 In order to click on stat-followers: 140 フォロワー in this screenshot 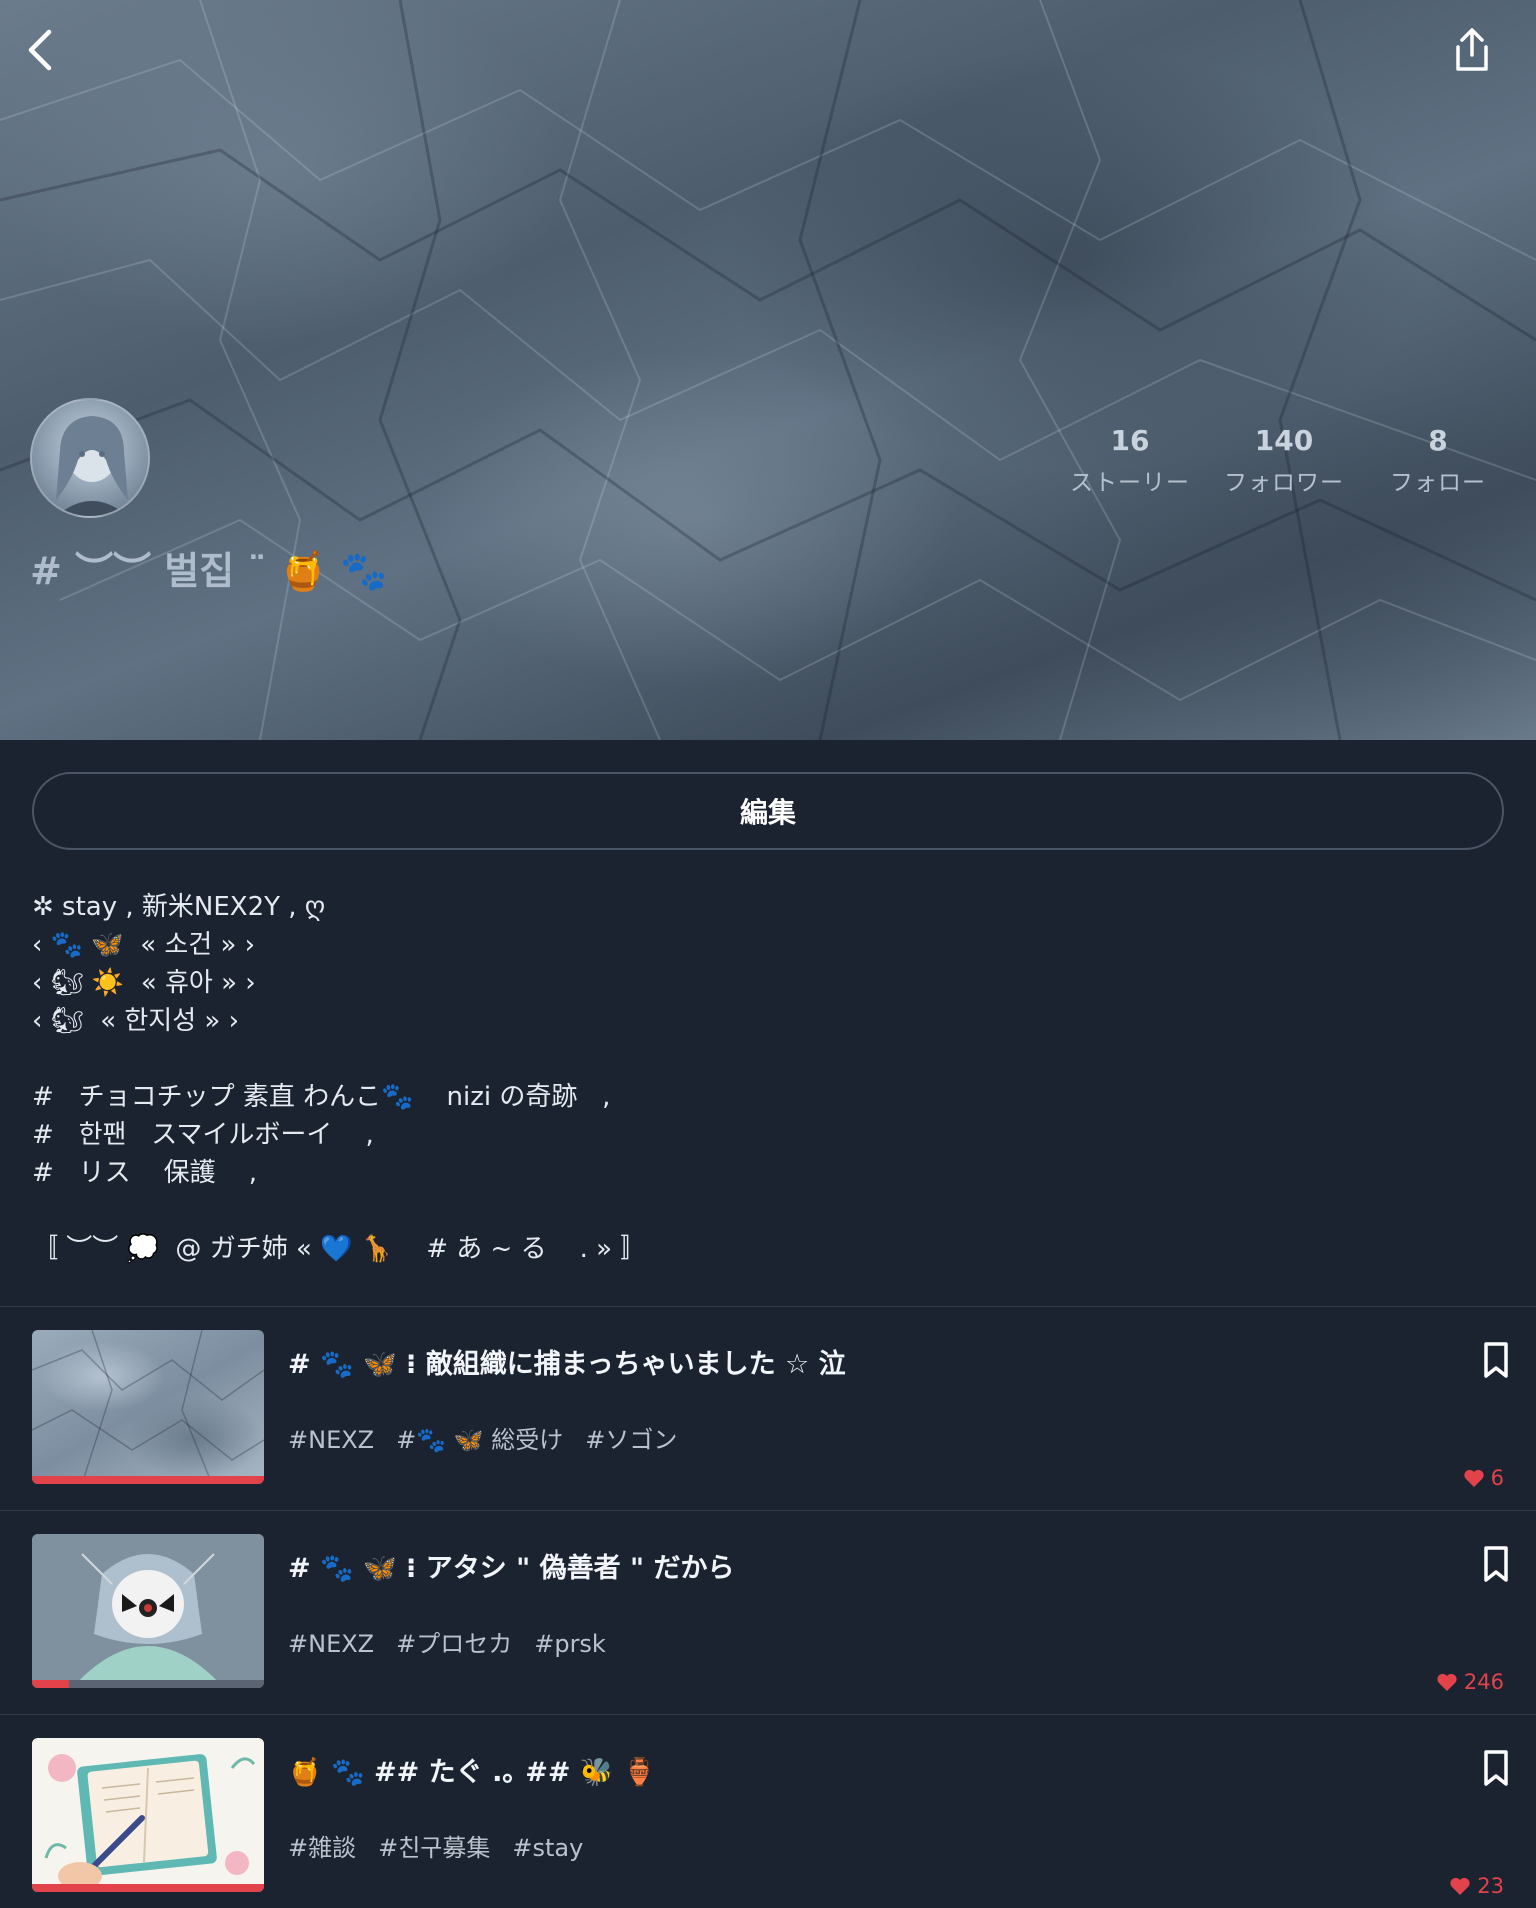, I will do `click(1284, 460)`.